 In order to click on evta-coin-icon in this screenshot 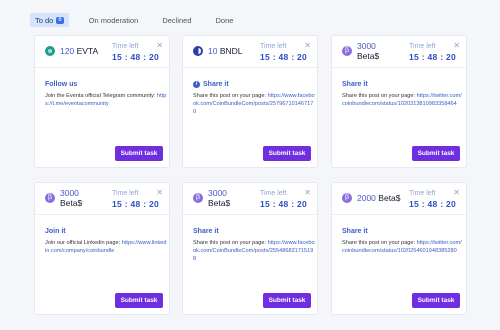, I will do `click(50, 51)`.